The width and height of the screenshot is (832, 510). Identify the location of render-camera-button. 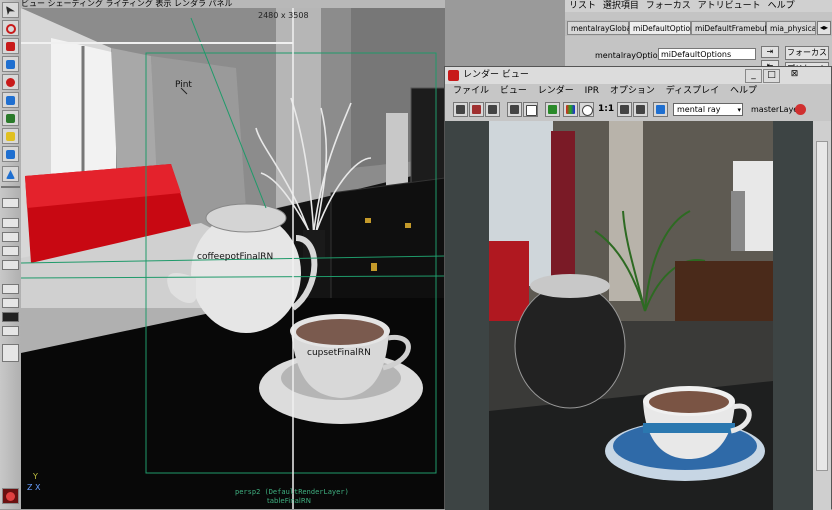
(660, 109).